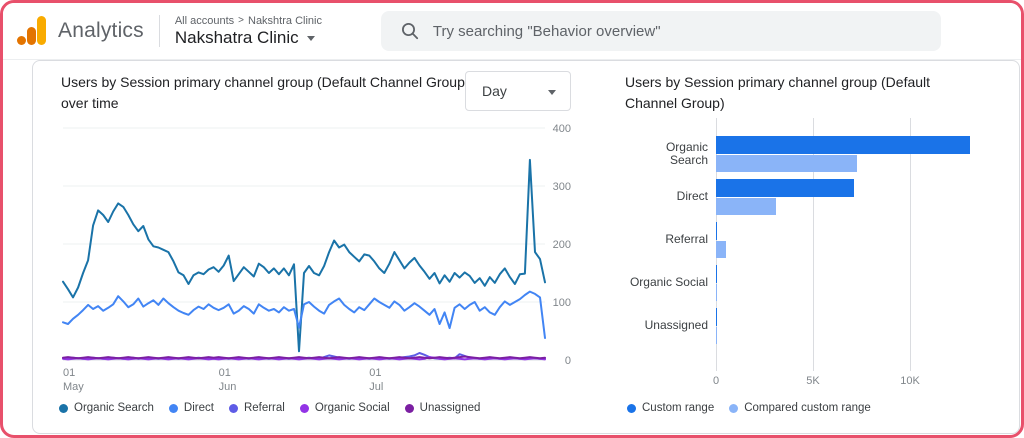 This screenshot has width=1024, height=438. What do you see at coordinates (376, 387) in the screenshot?
I see `x-axis-tick-label: Jul` at bounding box center [376, 387].